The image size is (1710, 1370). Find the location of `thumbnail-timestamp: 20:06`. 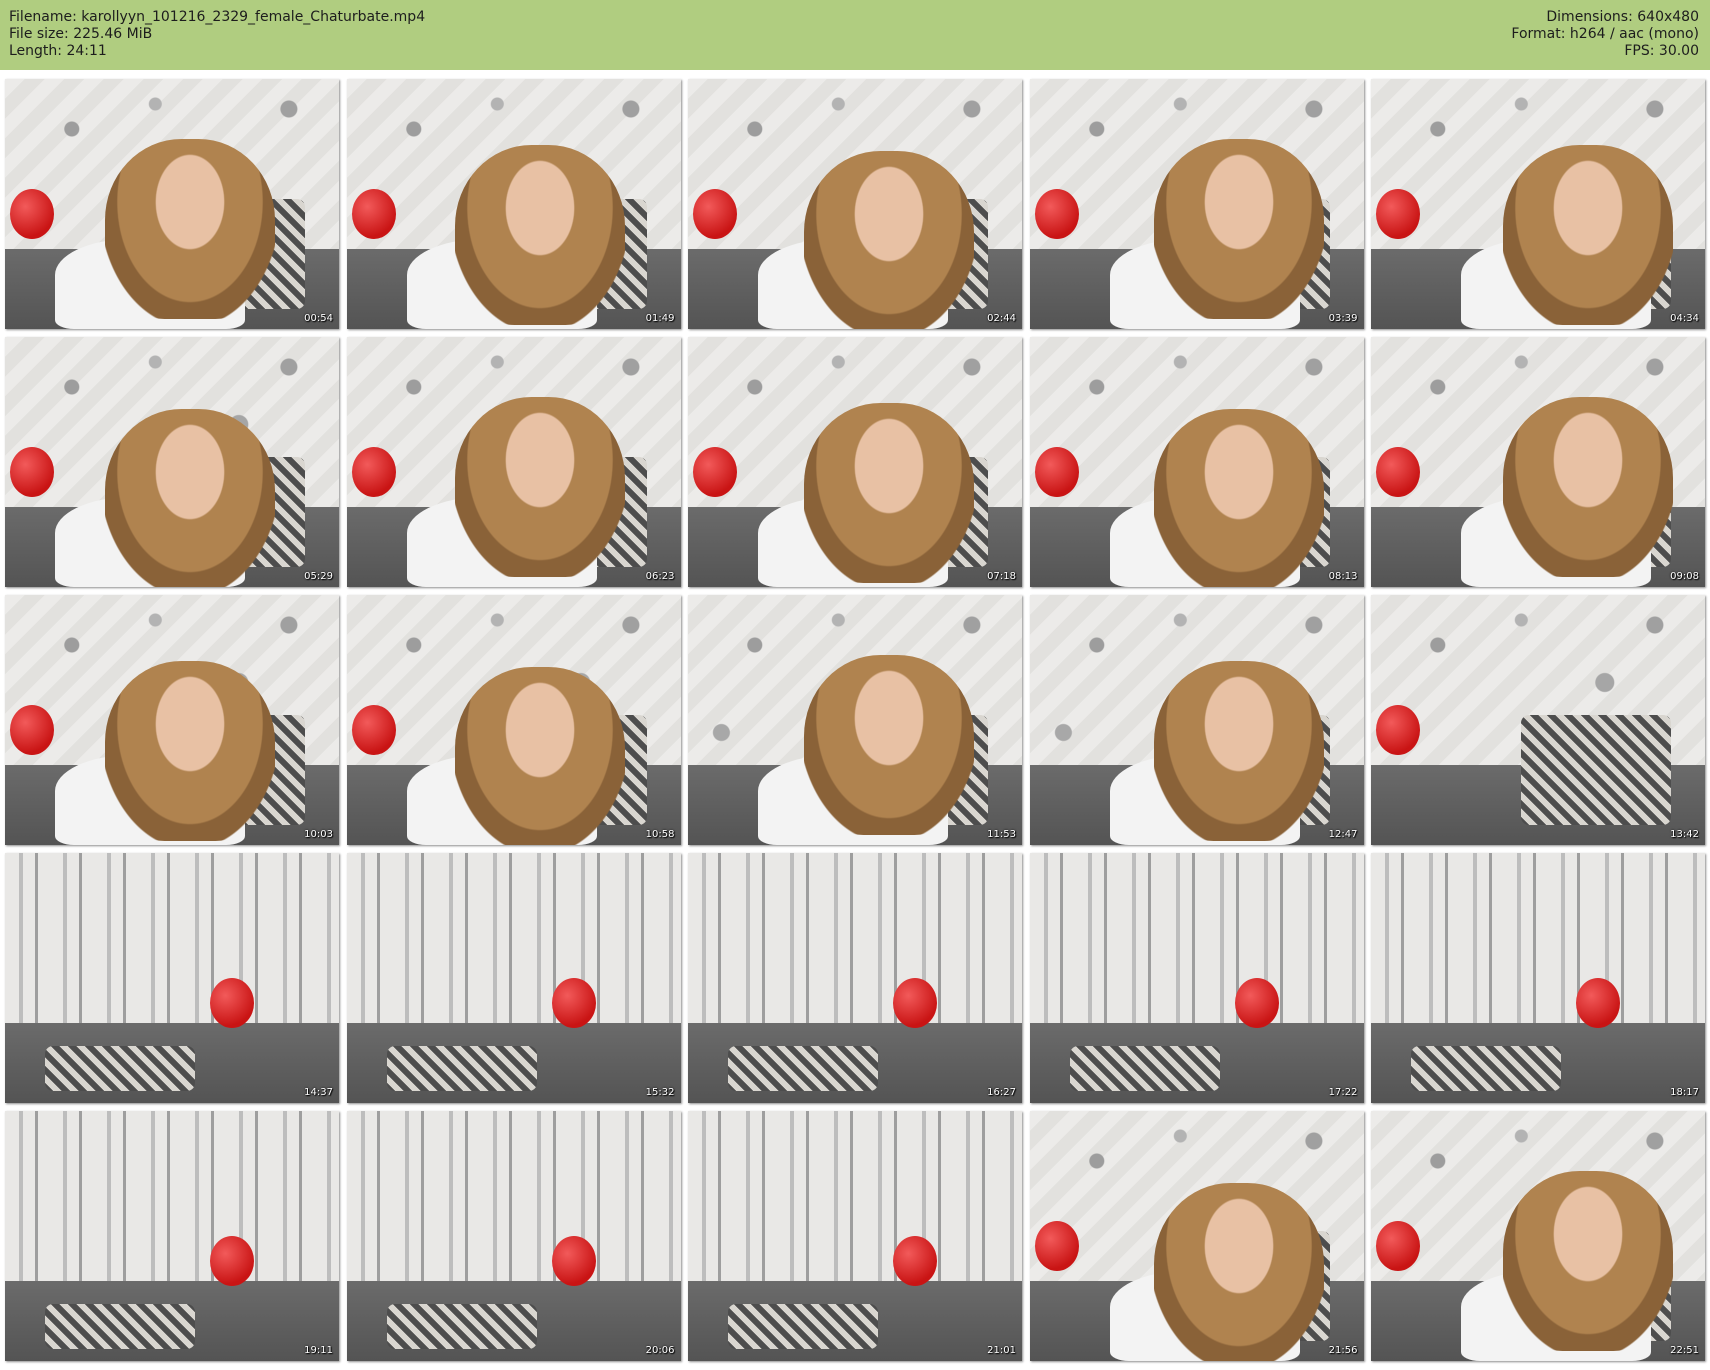

thumbnail-timestamp: 20:06 is located at coordinates (660, 1350).